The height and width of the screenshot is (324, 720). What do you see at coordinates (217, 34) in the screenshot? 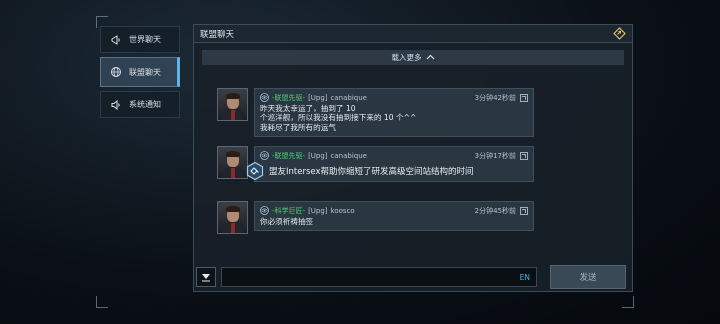
I see `panel-title: 联盟聊天` at bounding box center [217, 34].